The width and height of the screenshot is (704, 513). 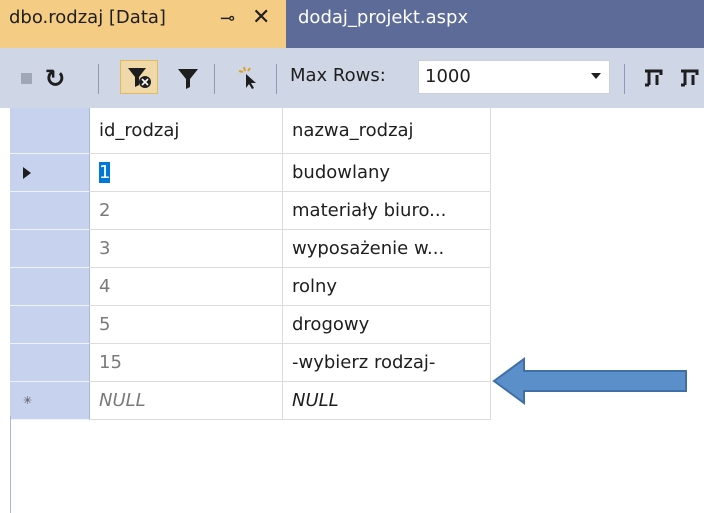 I want to click on new-row: NULL NULL, so click(x=250, y=401).